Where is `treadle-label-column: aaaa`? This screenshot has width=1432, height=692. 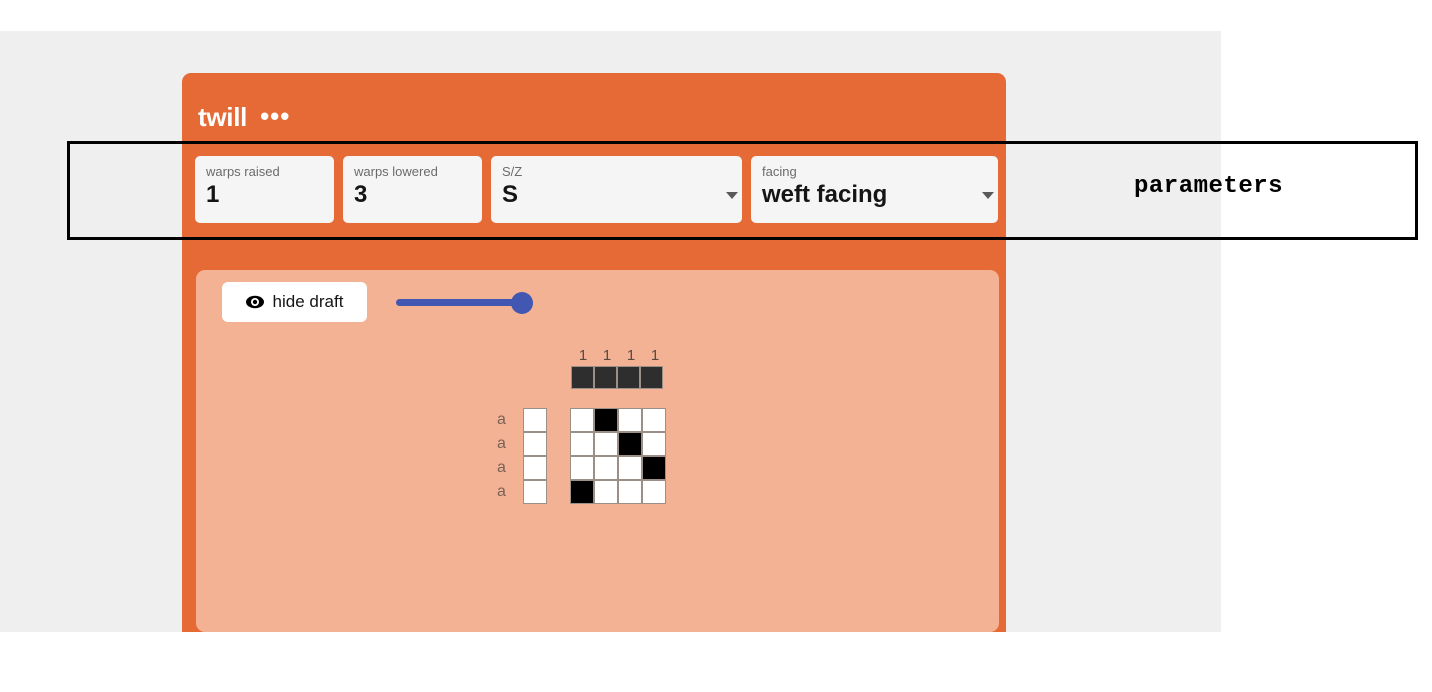
treadle-label-column: aaaa is located at coordinates (510, 456).